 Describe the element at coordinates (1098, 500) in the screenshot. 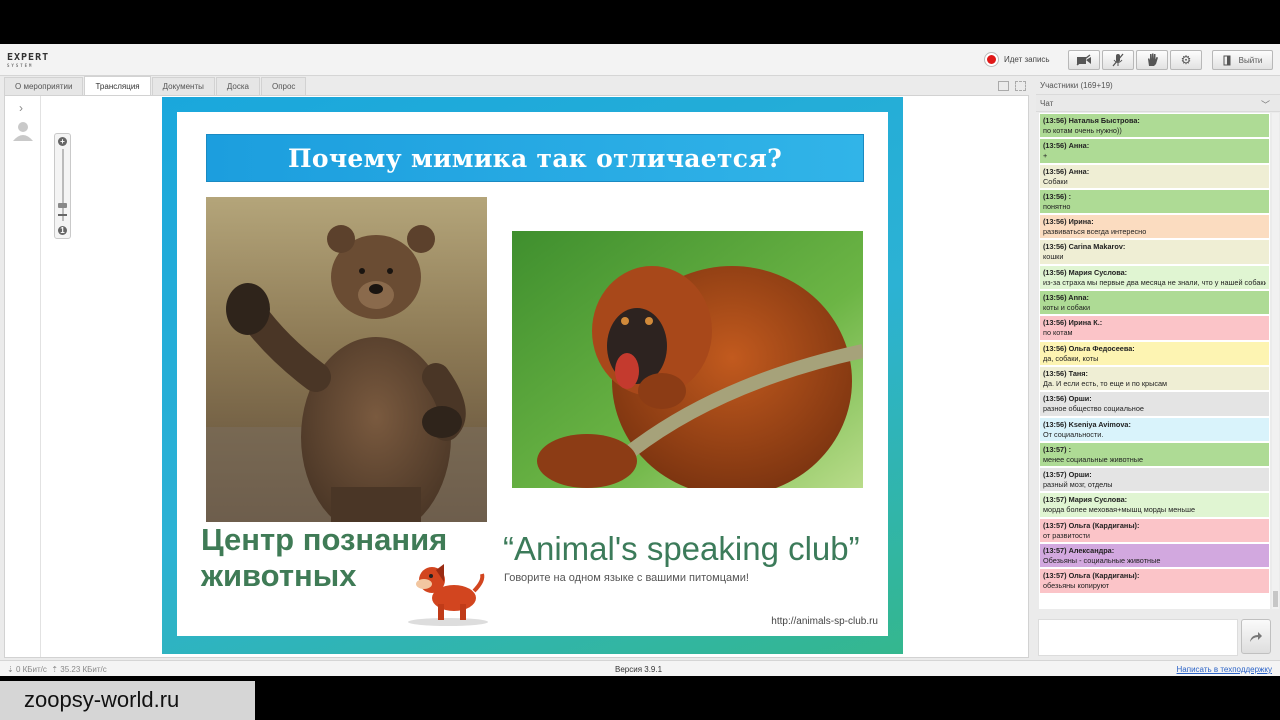

I see `chat-message-author-name: Мария Суслова:` at that location.